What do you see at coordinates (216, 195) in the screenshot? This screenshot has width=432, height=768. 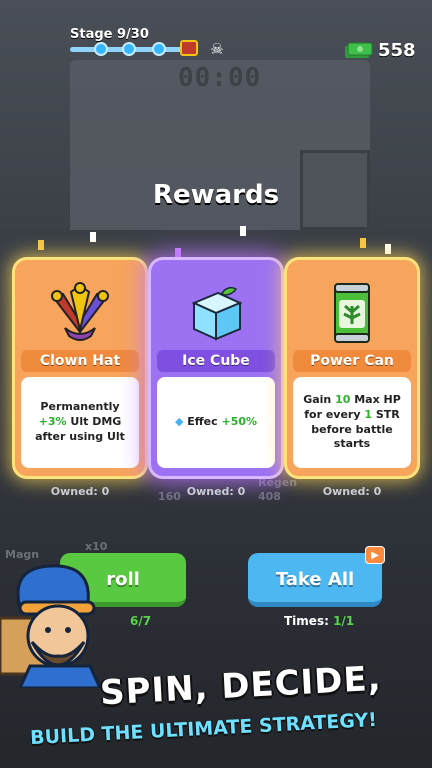 I see `rewards-title: Rewards` at bounding box center [216, 195].